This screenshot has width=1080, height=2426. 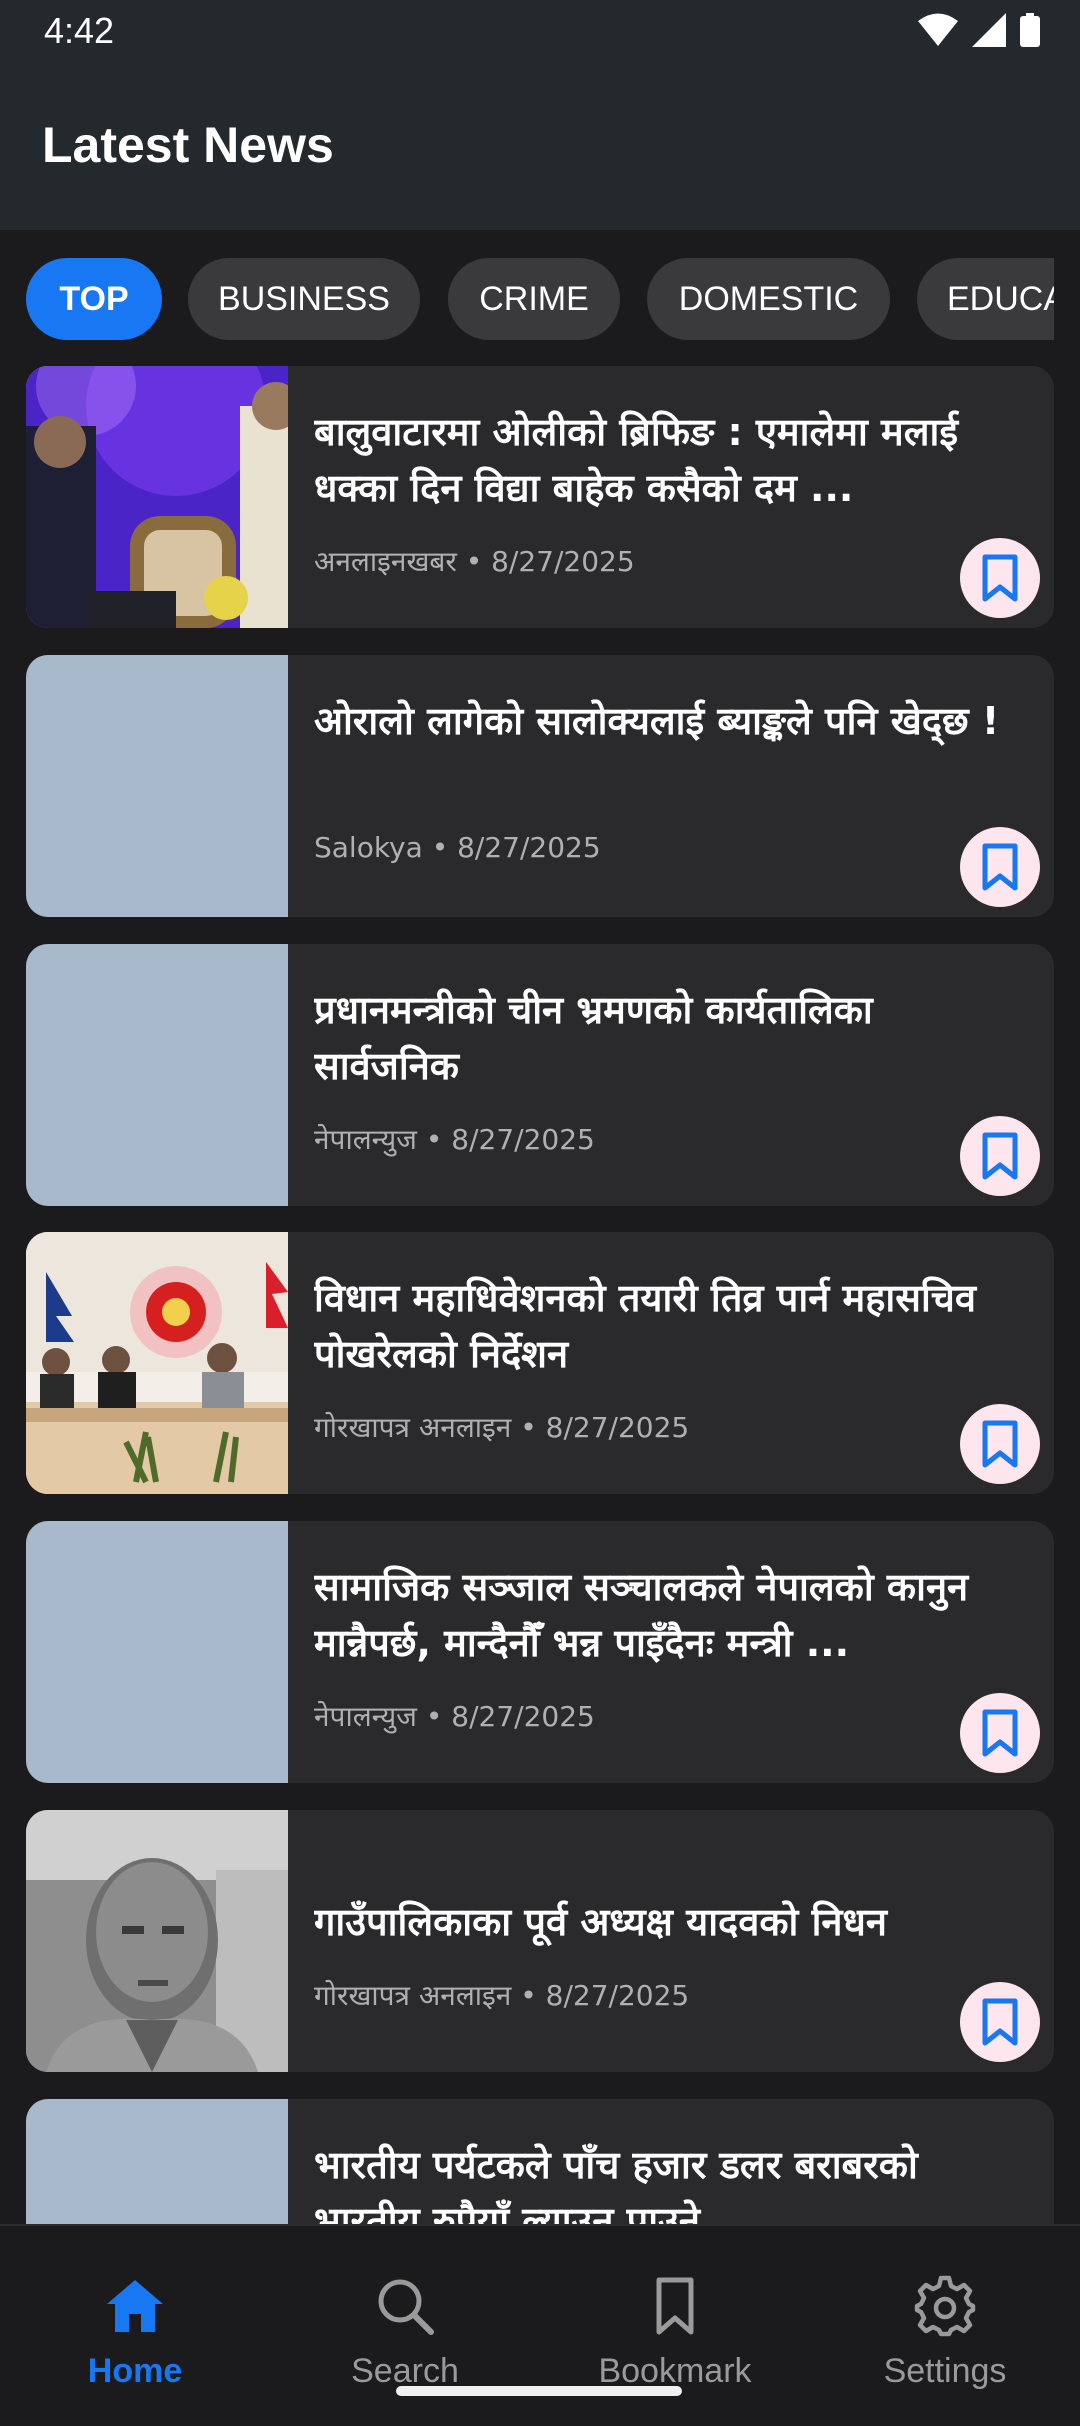 I want to click on nav-home: Home, so click(x=135, y=2326).